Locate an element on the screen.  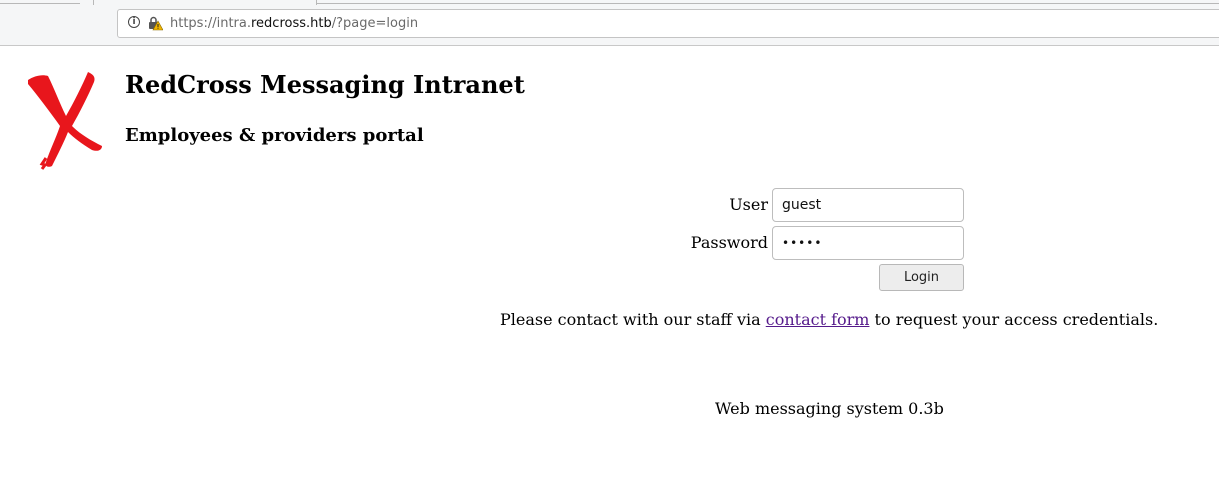
browser-toolbar: i https://intra.redcross.htb/?page=login is located at coordinates (609, 23).